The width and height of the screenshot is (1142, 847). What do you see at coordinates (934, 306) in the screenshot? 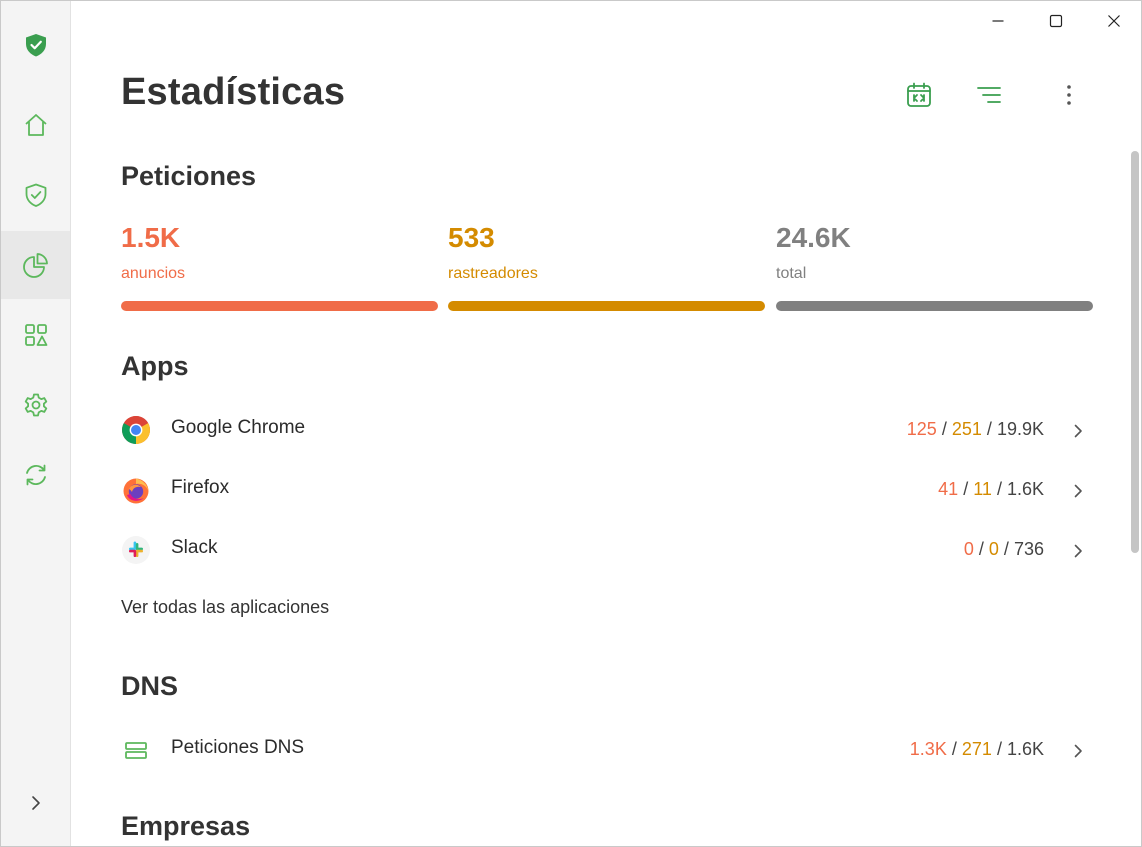
I see `stat-total-bar` at bounding box center [934, 306].